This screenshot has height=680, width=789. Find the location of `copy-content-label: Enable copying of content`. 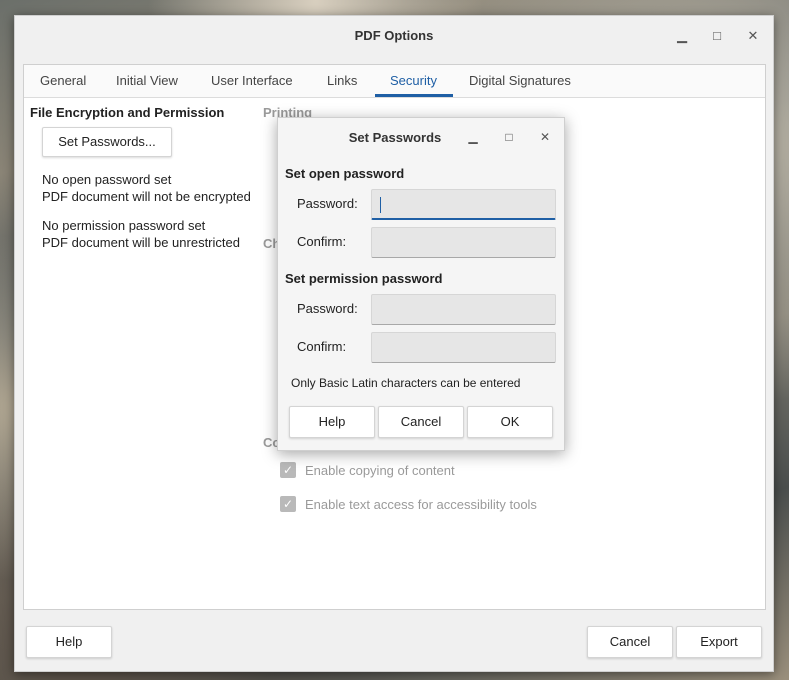

copy-content-label: Enable copying of content is located at coordinates (380, 470).